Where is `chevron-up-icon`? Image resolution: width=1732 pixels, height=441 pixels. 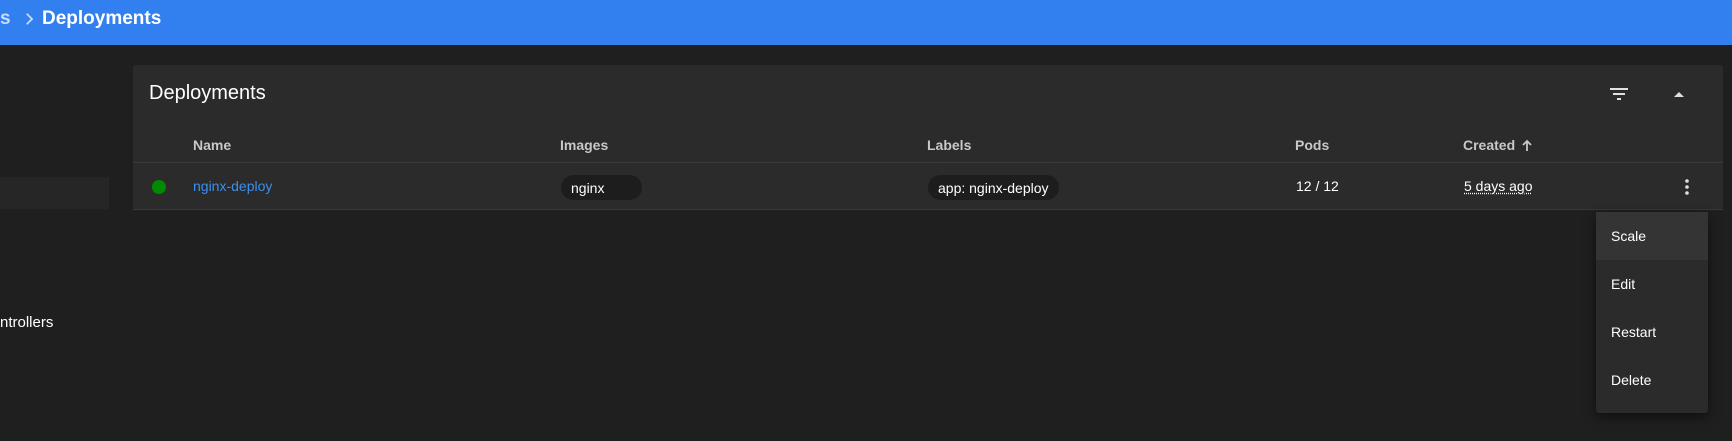 chevron-up-icon is located at coordinates (1679, 94).